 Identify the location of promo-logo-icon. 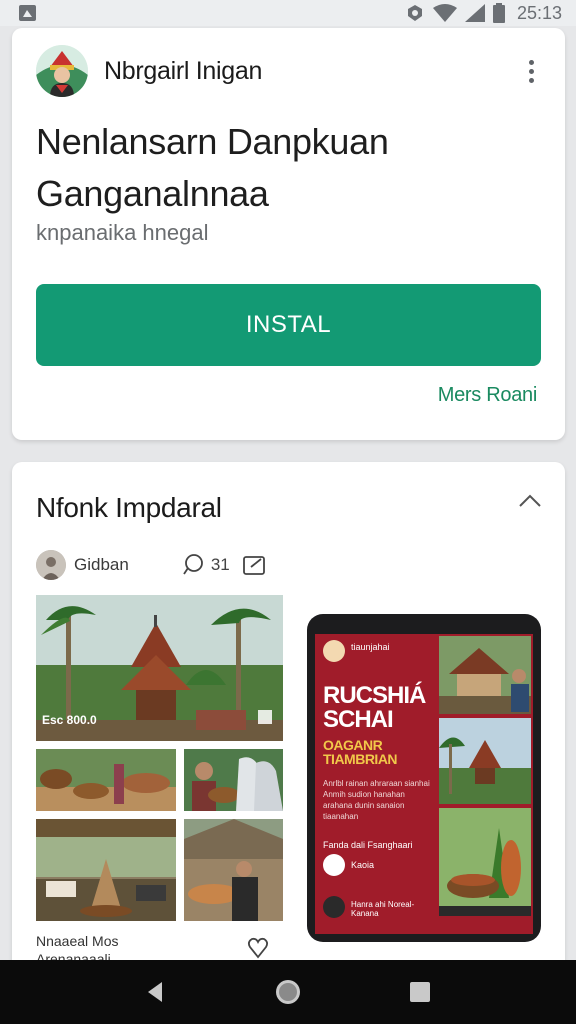
(334, 651).